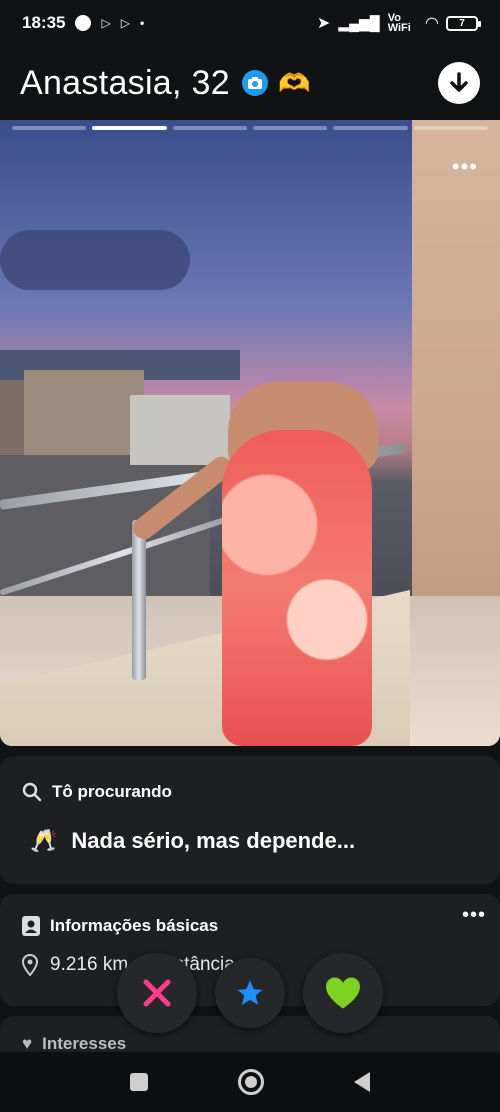 This screenshot has height=1112, width=500. I want to click on system-nav-bar, so click(250, 1082).